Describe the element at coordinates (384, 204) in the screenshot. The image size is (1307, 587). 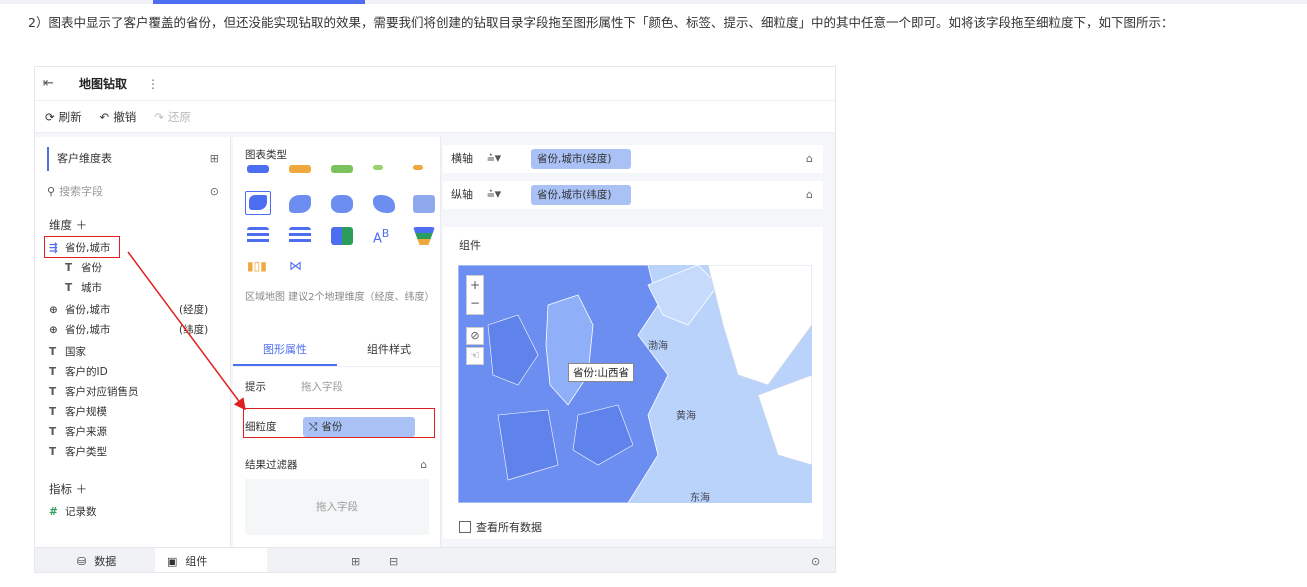
I see `flow-map-icon` at that location.